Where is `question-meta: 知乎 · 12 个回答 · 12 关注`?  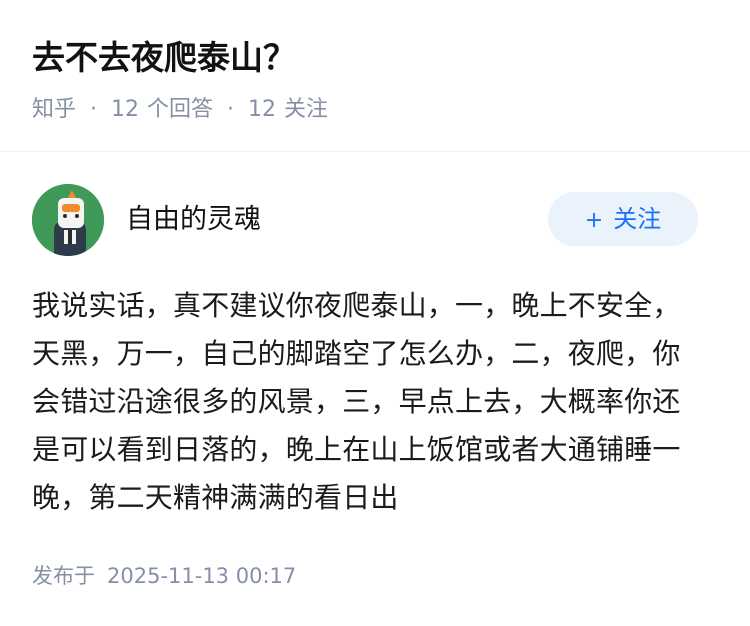
question-meta: 知乎 · 12 个回答 · 12 关注 is located at coordinates (180, 110).